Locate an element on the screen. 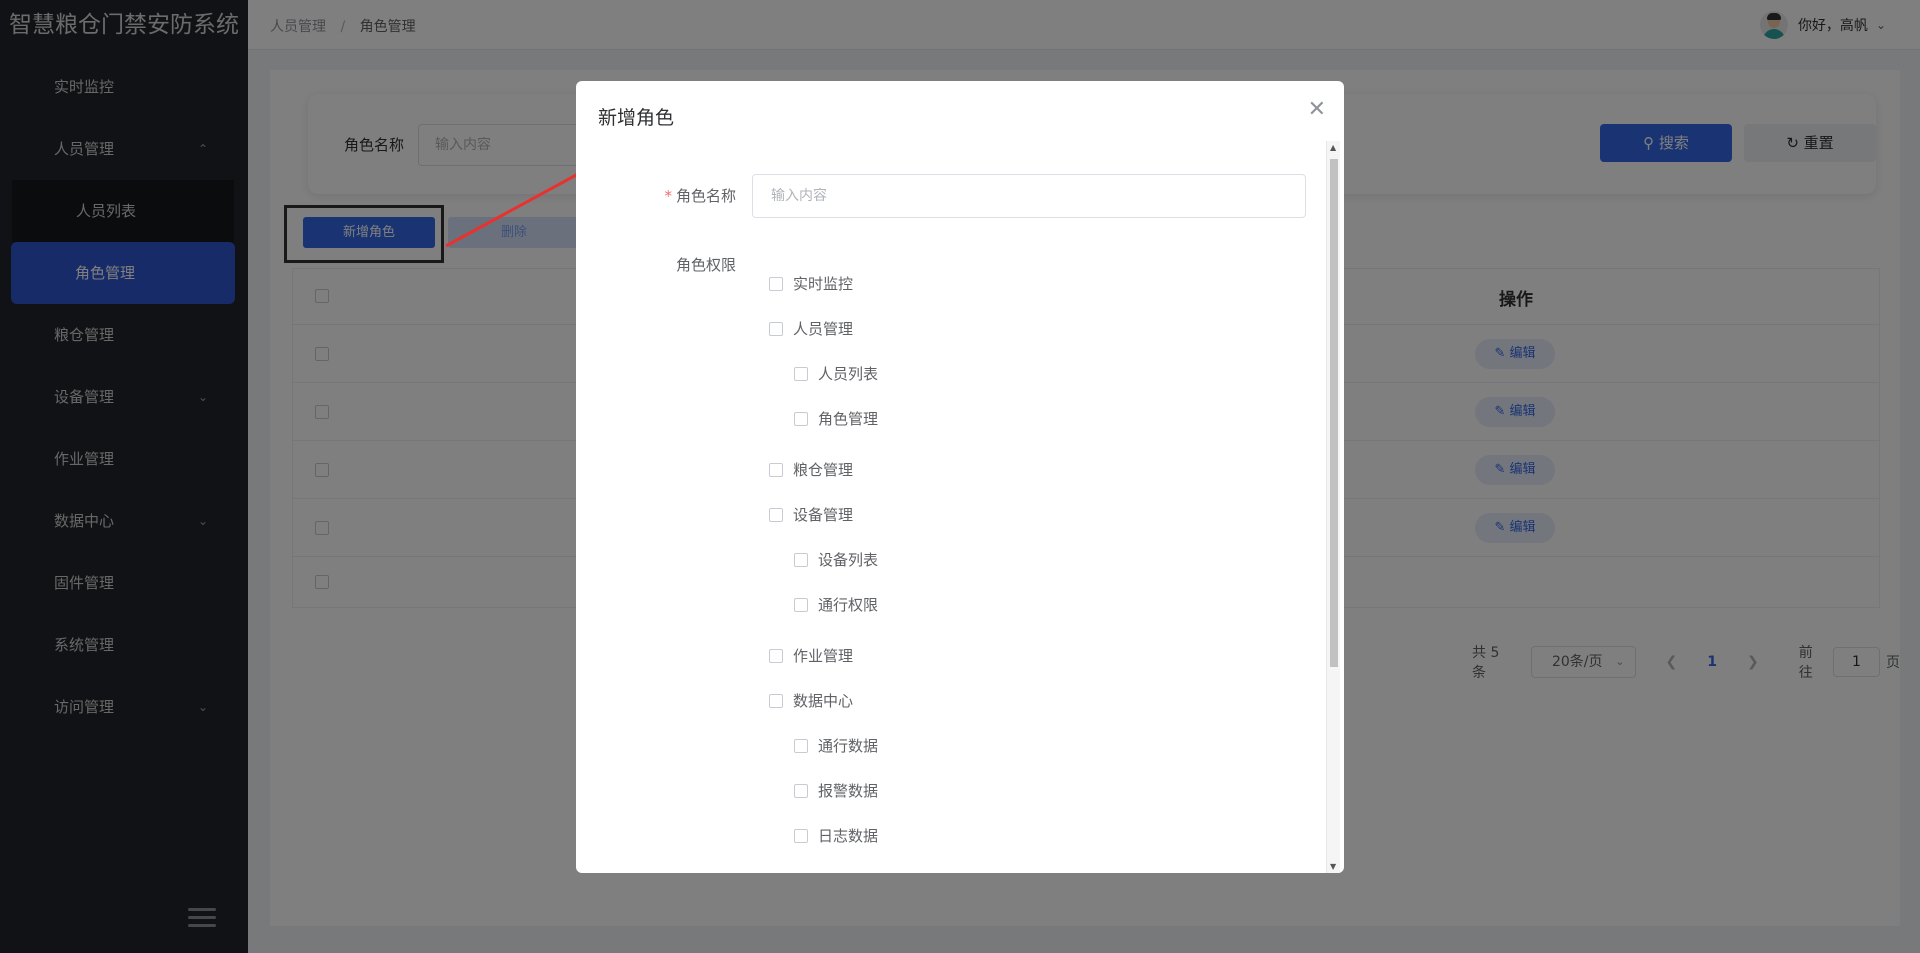 This screenshot has width=1920, height=953. dialog-scrollbar: ▲ ▼ is located at coordinates (1333, 507).